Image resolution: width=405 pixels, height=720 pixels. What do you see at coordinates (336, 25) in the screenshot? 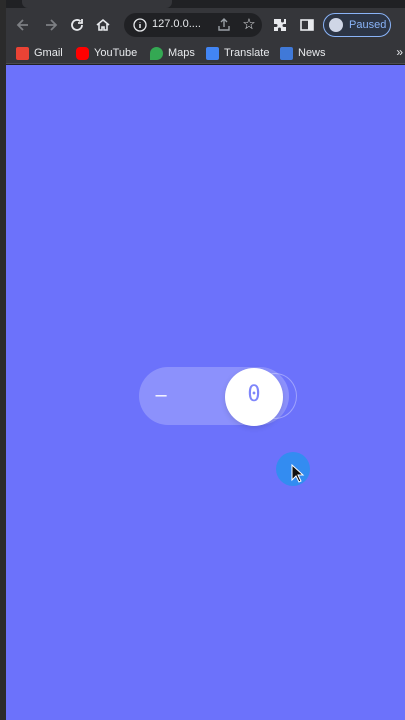
I see `profile-avatar-icon` at bounding box center [336, 25].